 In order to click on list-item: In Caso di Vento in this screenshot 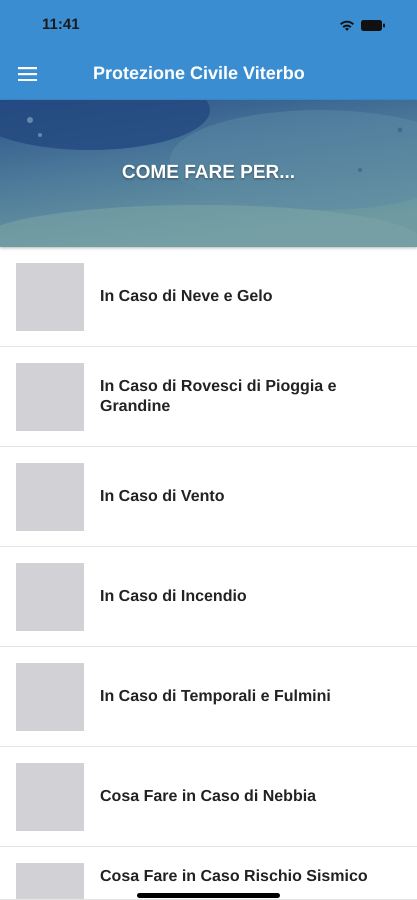, I will do `click(208, 497)`.